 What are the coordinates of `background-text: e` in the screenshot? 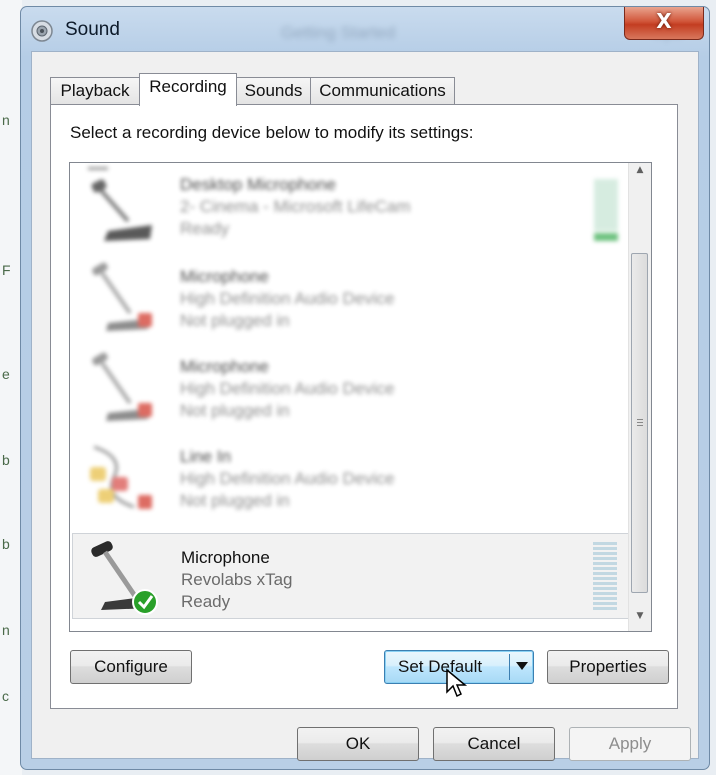 It's located at (6, 374).